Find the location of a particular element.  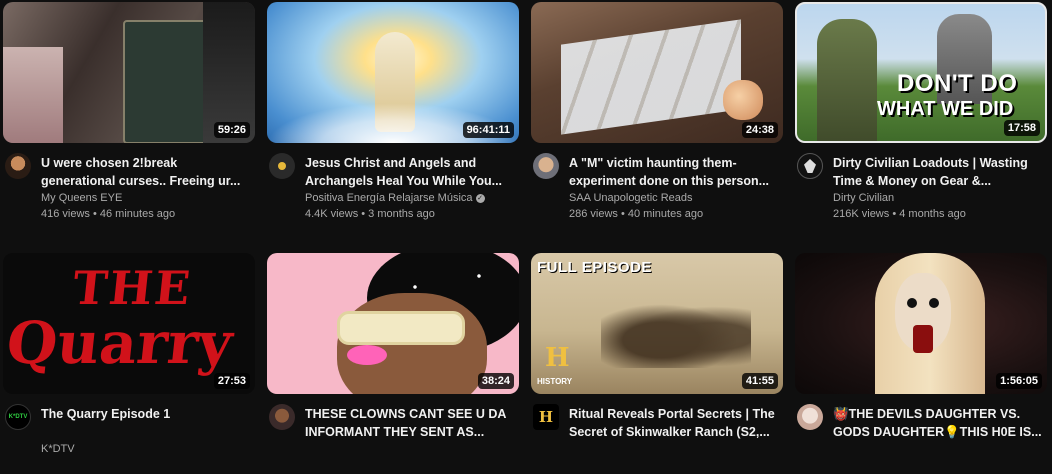

channel-label: Positiva Energía Relajarse Música is located at coordinates (389, 198).